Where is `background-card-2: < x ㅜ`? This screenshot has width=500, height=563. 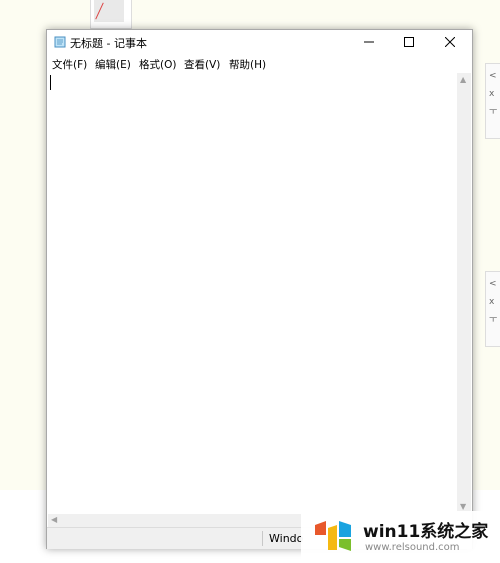 background-card-2: < x ㅜ is located at coordinates (492, 309).